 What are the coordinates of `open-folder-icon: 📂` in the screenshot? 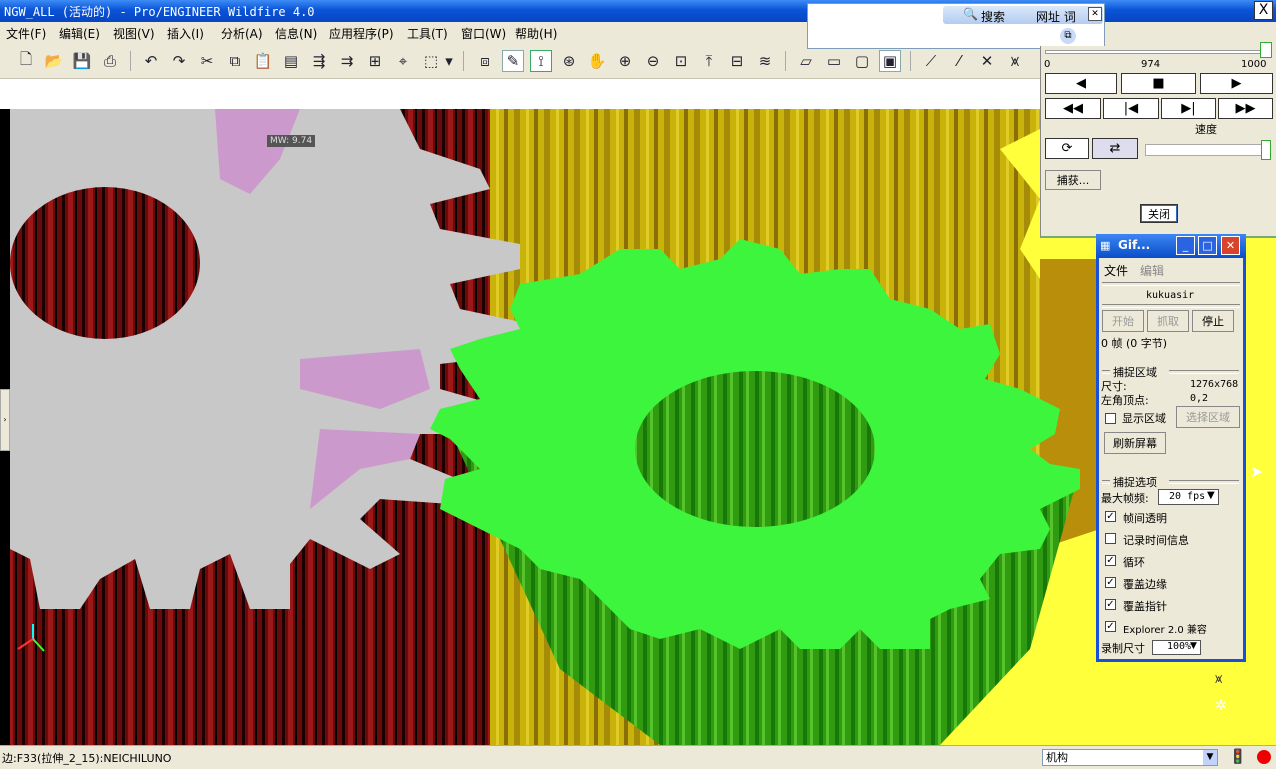 It's located at (54, 61).